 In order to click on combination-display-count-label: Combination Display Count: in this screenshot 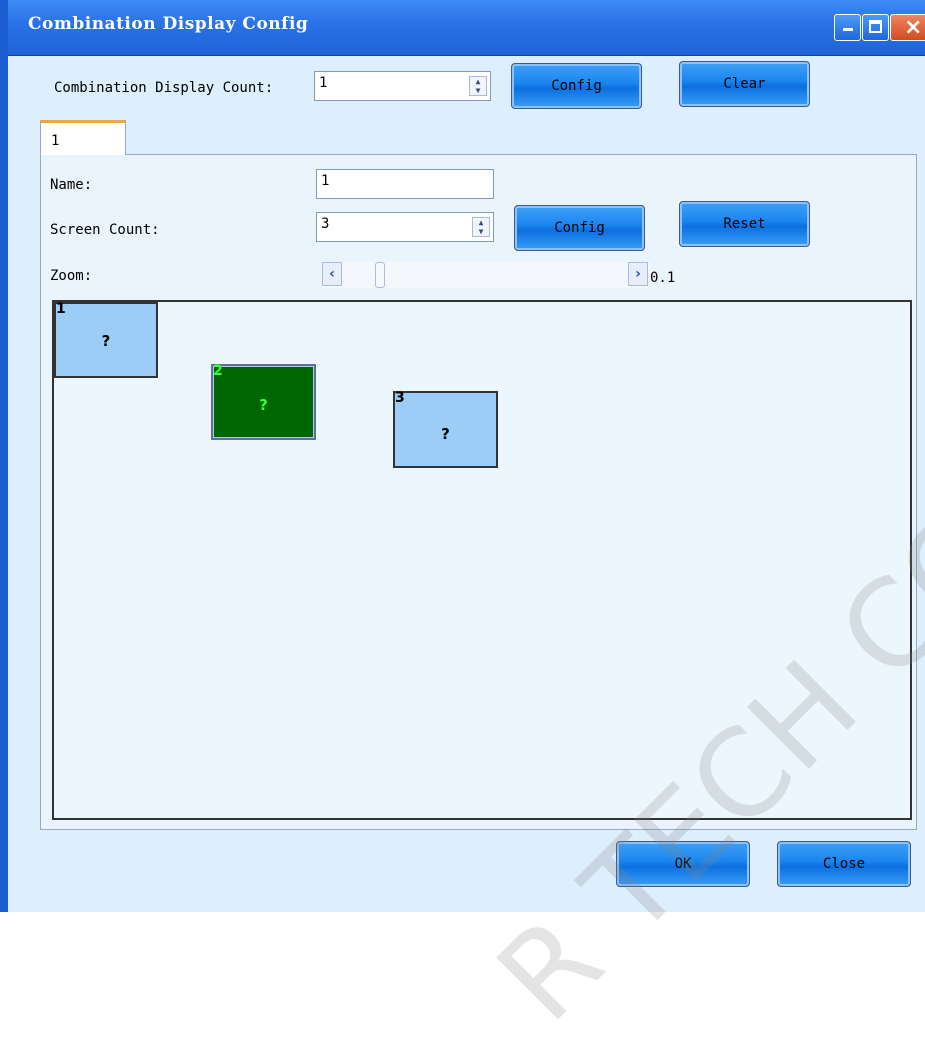, I will do `click(164, 88)`.